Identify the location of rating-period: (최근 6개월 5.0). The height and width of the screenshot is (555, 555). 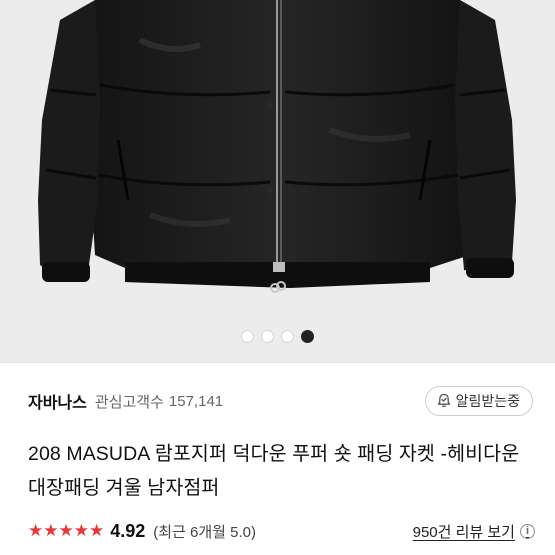
(204, 532).